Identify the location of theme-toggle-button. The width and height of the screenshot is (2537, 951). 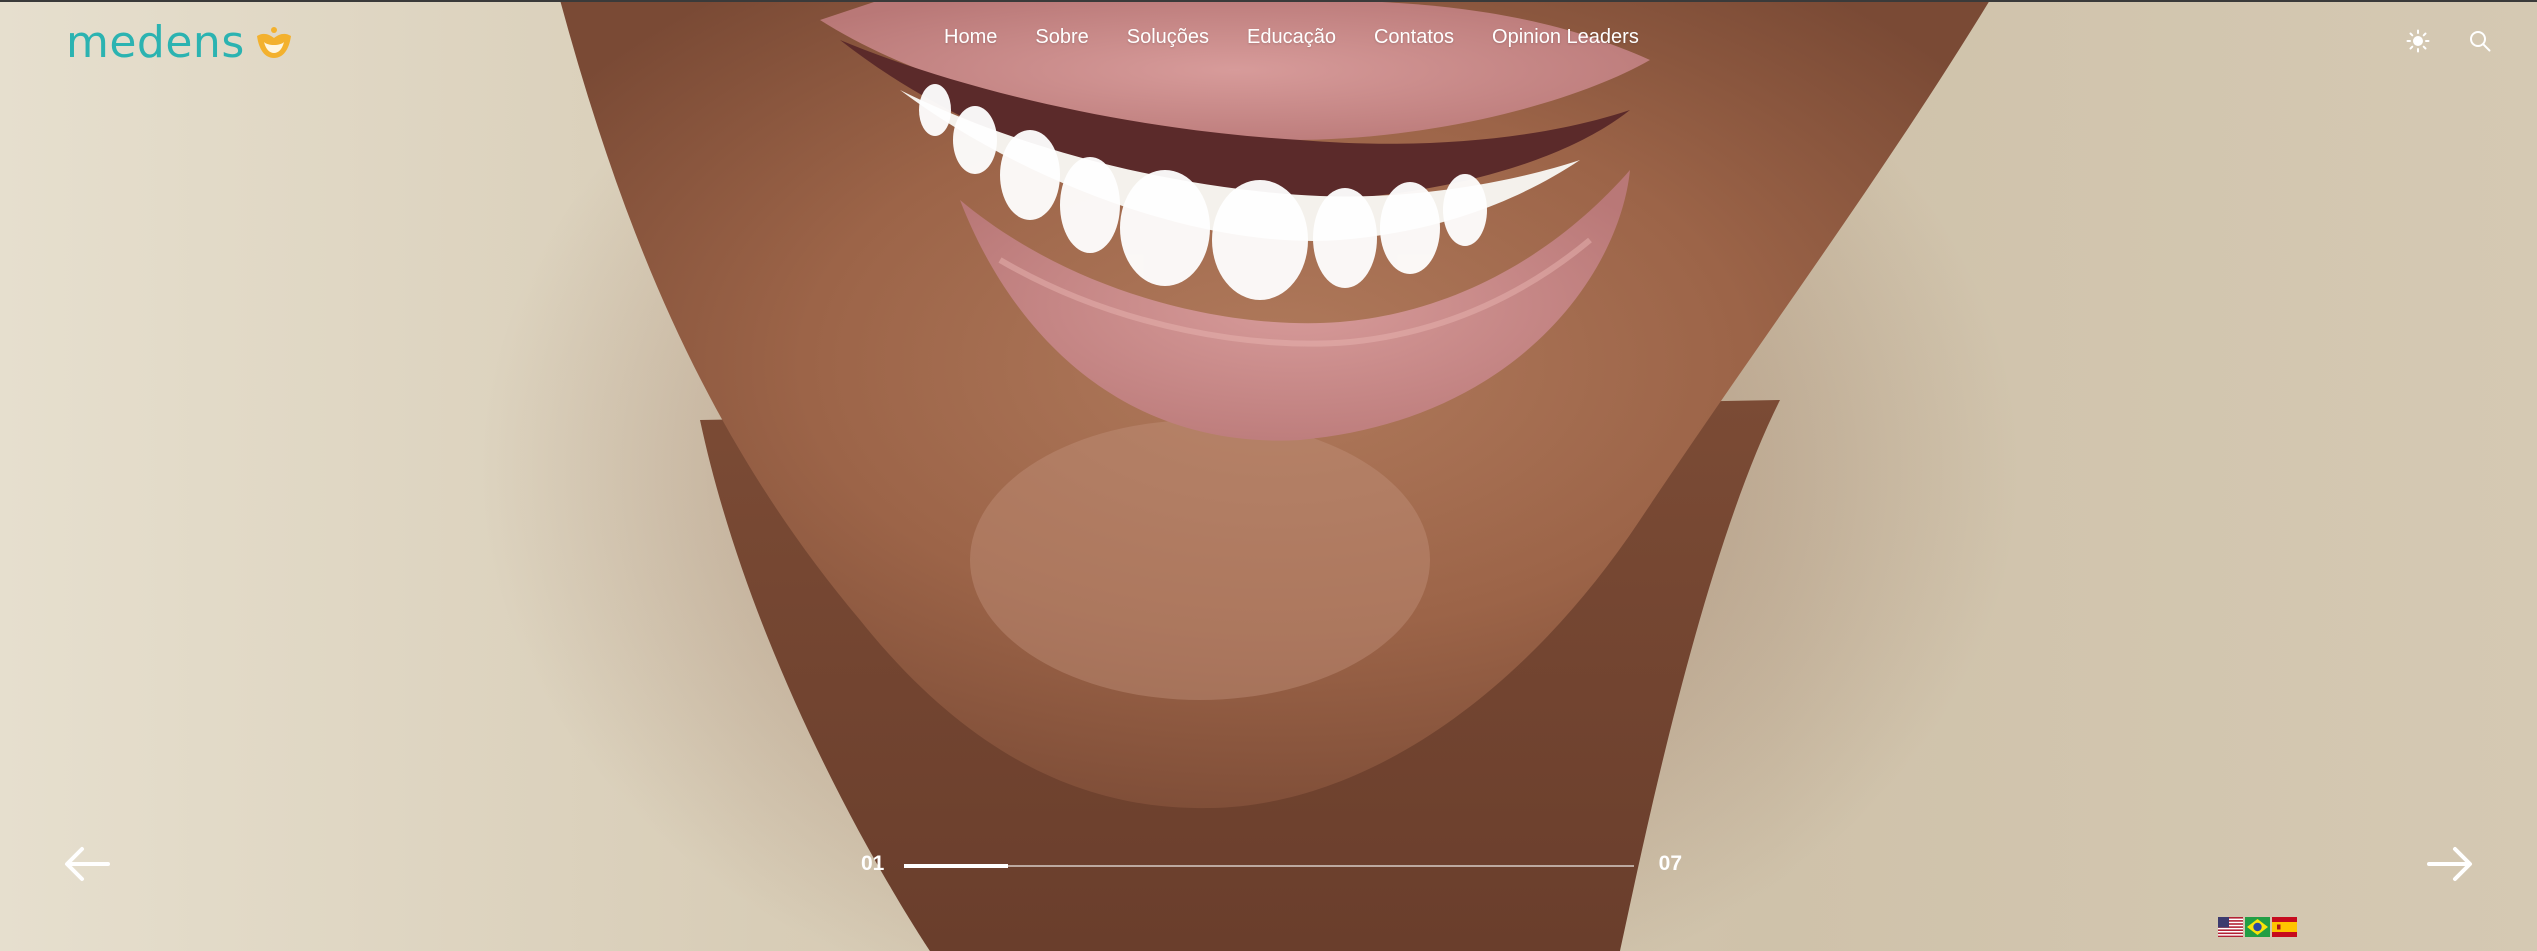
(2418, 41).